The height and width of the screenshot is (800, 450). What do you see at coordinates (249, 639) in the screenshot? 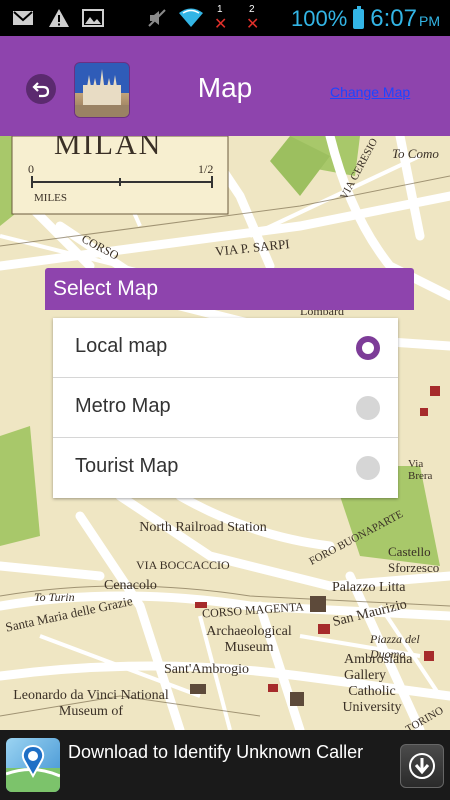
I see `map-label: Archaeological Museum` at bounding box center [249, 639].